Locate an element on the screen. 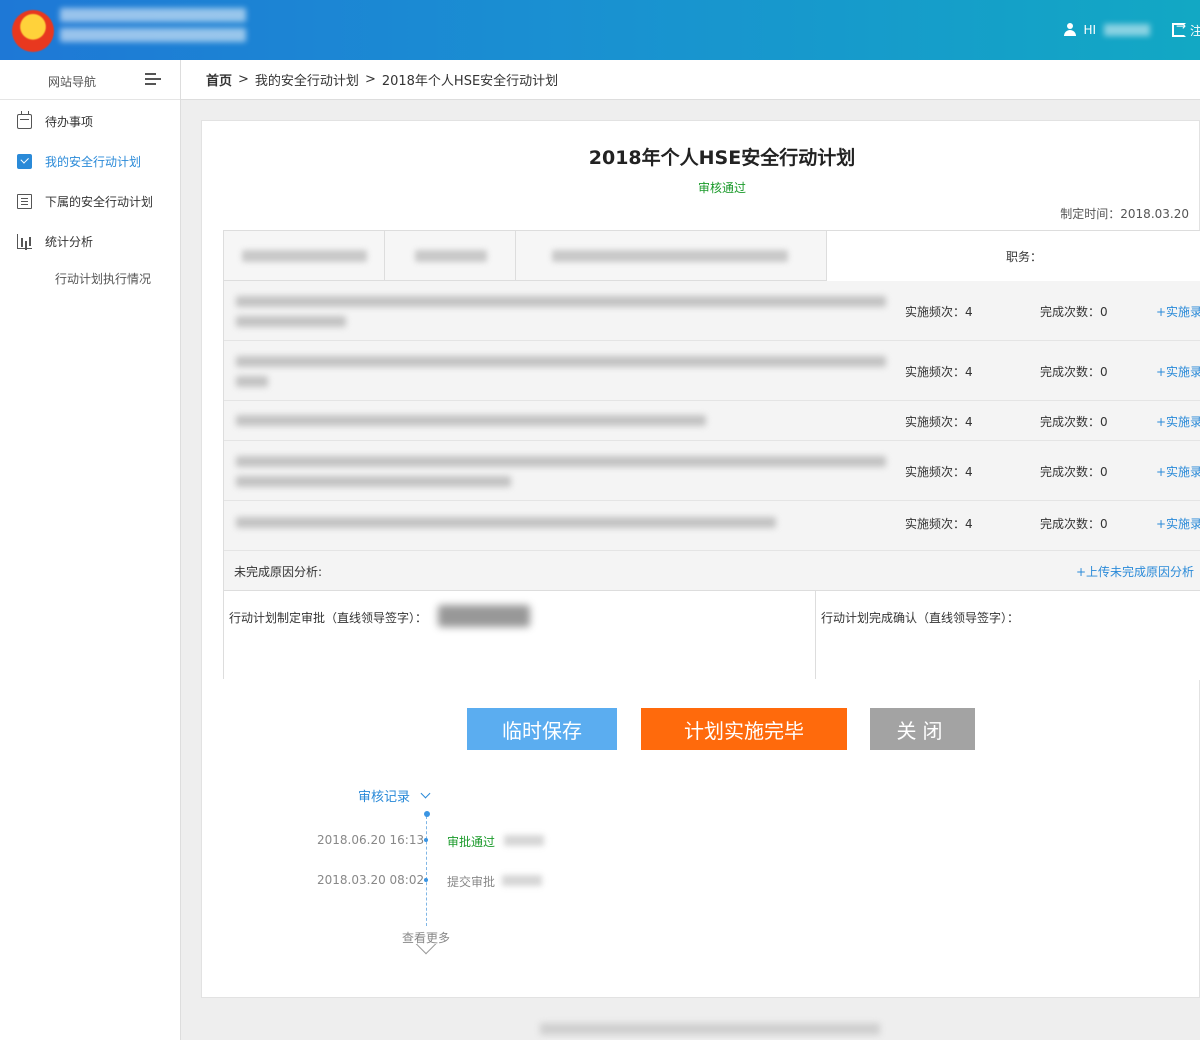 Image resolution: width=1200 pixels, height=1040 pixels. confirm-signature-label: 行动计划完成确认（直线领导签字）： is located at coordinates (920, 618).